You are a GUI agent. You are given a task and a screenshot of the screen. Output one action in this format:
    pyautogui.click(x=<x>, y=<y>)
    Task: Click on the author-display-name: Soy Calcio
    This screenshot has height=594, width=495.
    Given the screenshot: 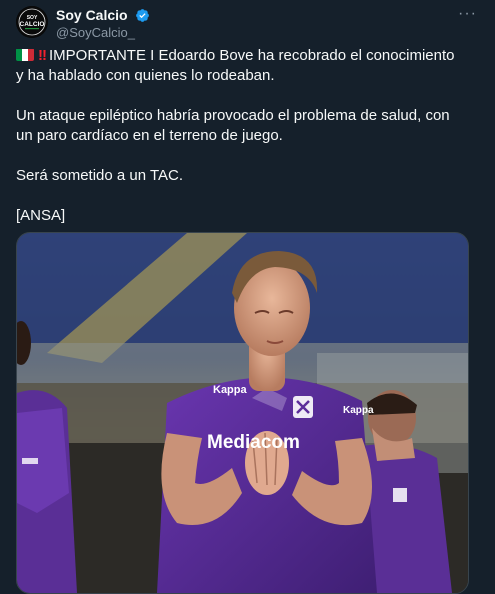 What is the action you would take?
    pyautogui.click(x=92, y=15)
    